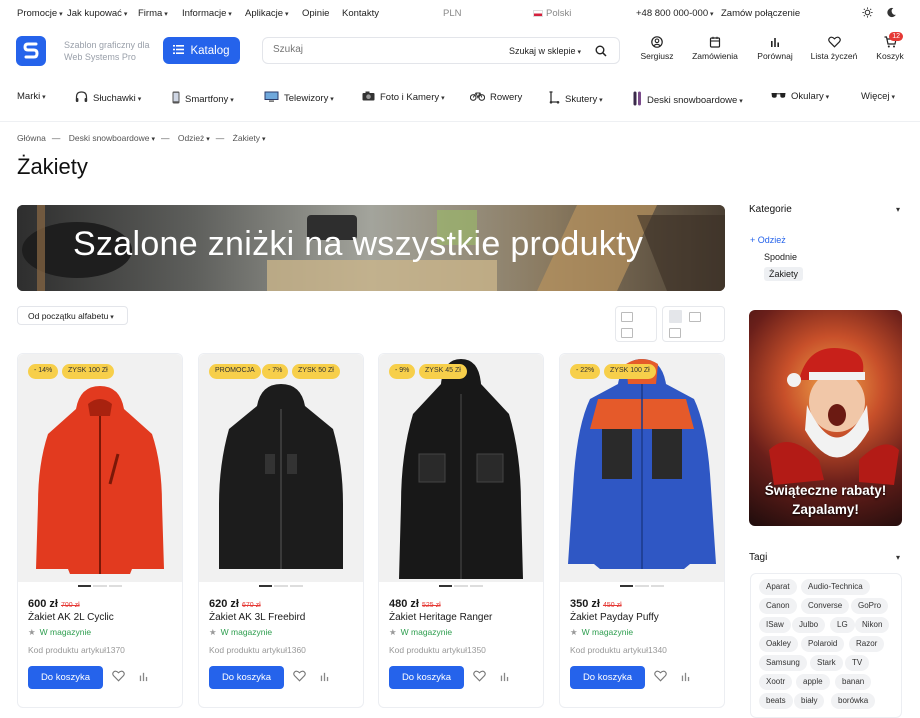 The height and width of the screenshot is (718, 920). I want to click on tag-item: LG, so click(842, 625).